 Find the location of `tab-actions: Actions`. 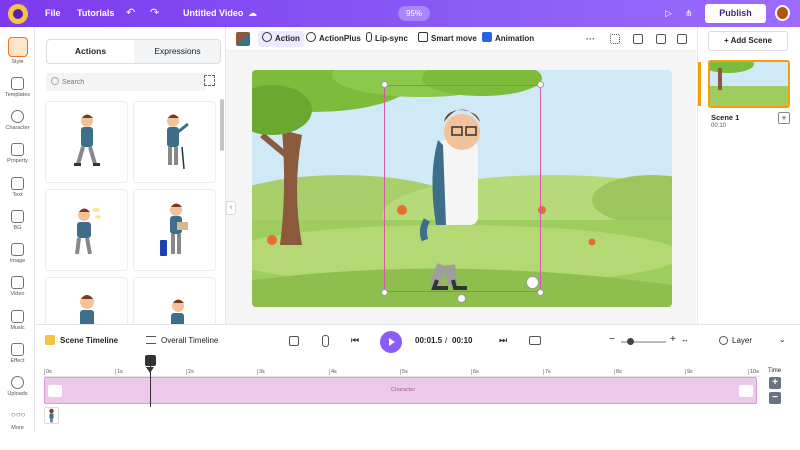

tab-actions: Actions is located at coordinates (90, 51).